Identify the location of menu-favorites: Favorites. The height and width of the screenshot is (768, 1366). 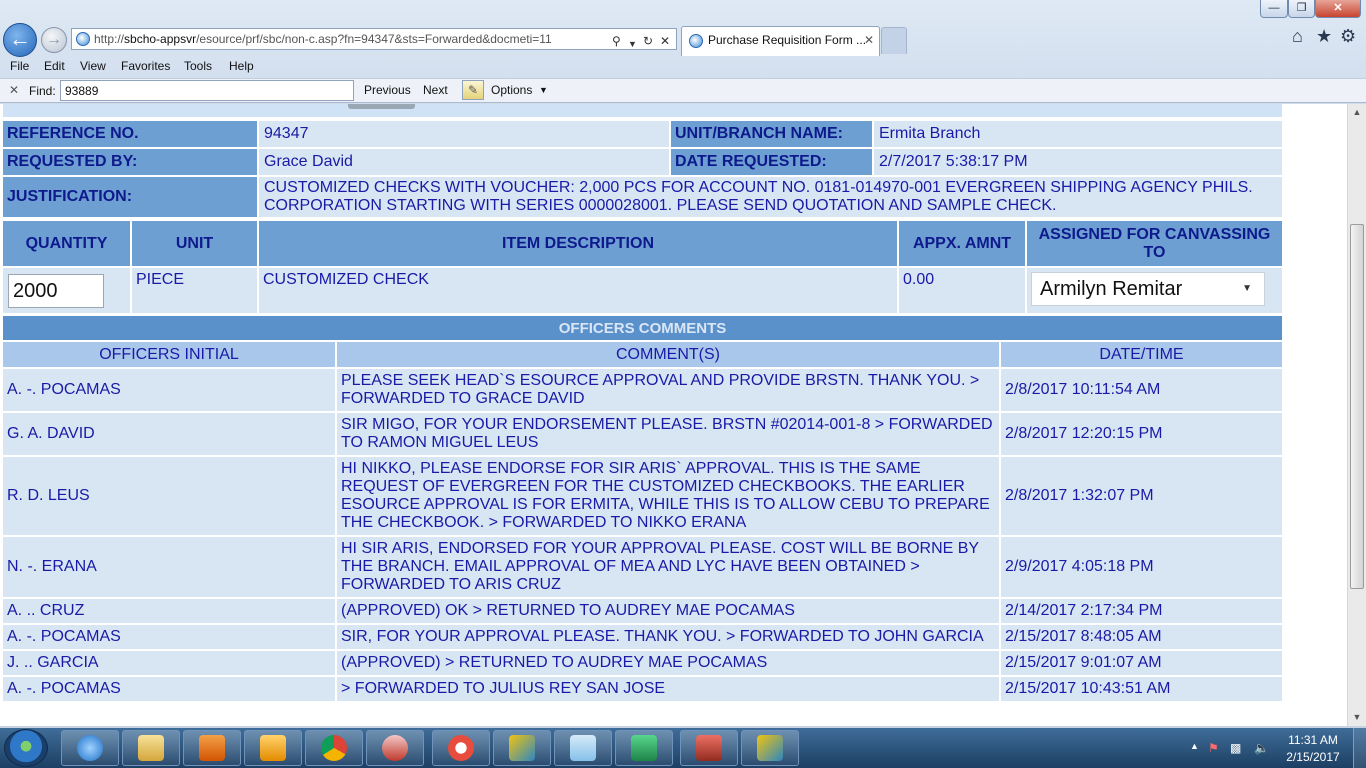
(145, 66).